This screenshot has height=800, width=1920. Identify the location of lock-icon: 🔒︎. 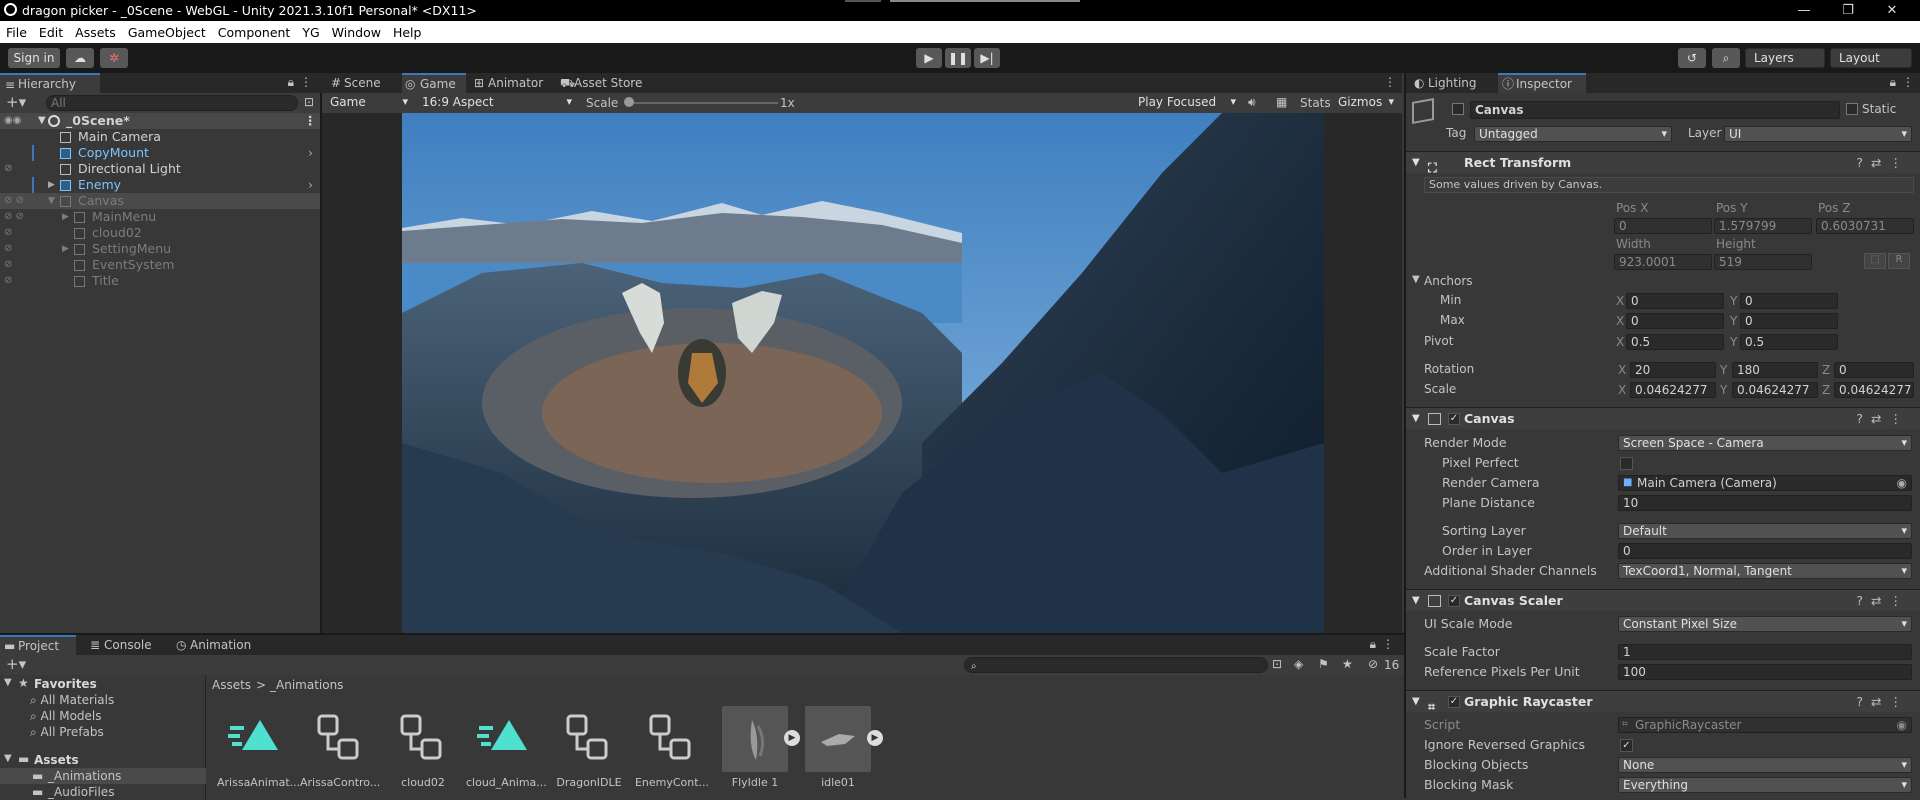
(291, 82).